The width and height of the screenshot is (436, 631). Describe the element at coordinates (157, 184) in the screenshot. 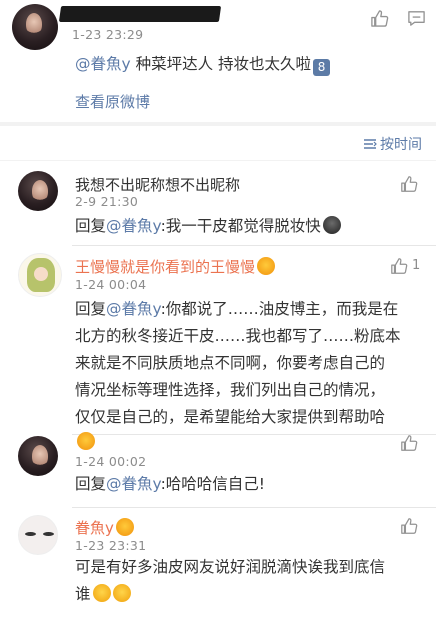

I see `commenter-name: 我想不出昵称想不出昵称` at that location.